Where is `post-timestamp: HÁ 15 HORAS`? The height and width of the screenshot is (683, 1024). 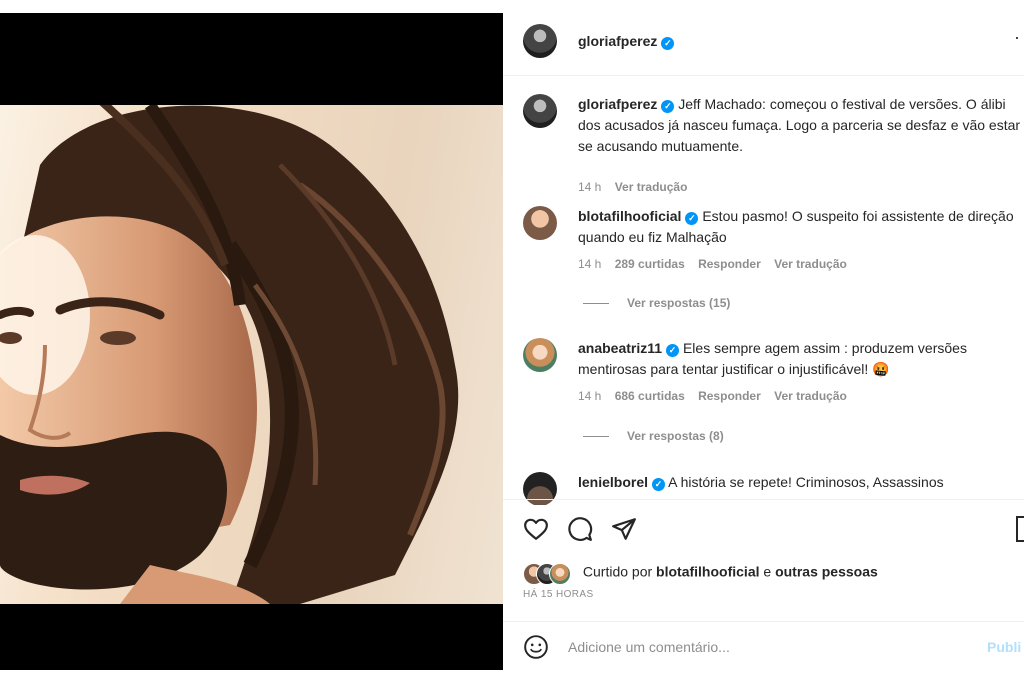 post-timestamp: HÁ 15 HORAS is located at coordinates (558, 594).